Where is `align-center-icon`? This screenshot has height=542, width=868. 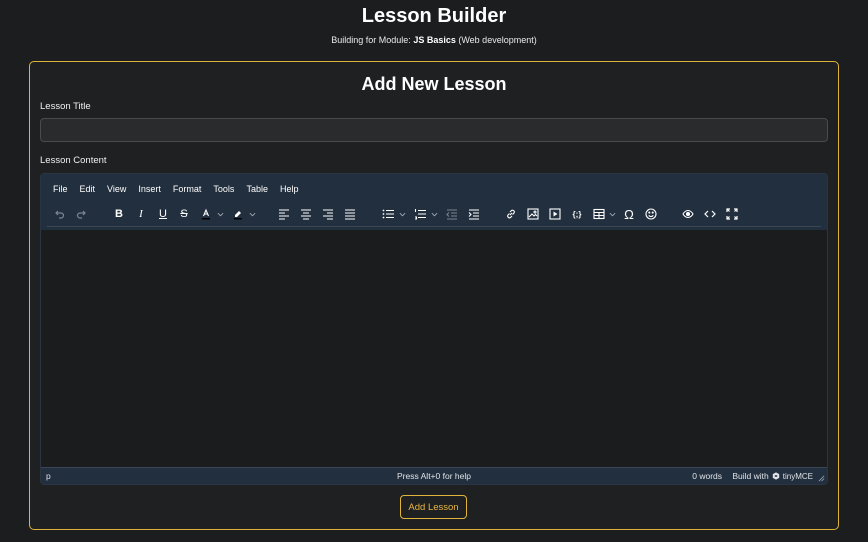 align-center-icon is located at coordinates (306, 214).